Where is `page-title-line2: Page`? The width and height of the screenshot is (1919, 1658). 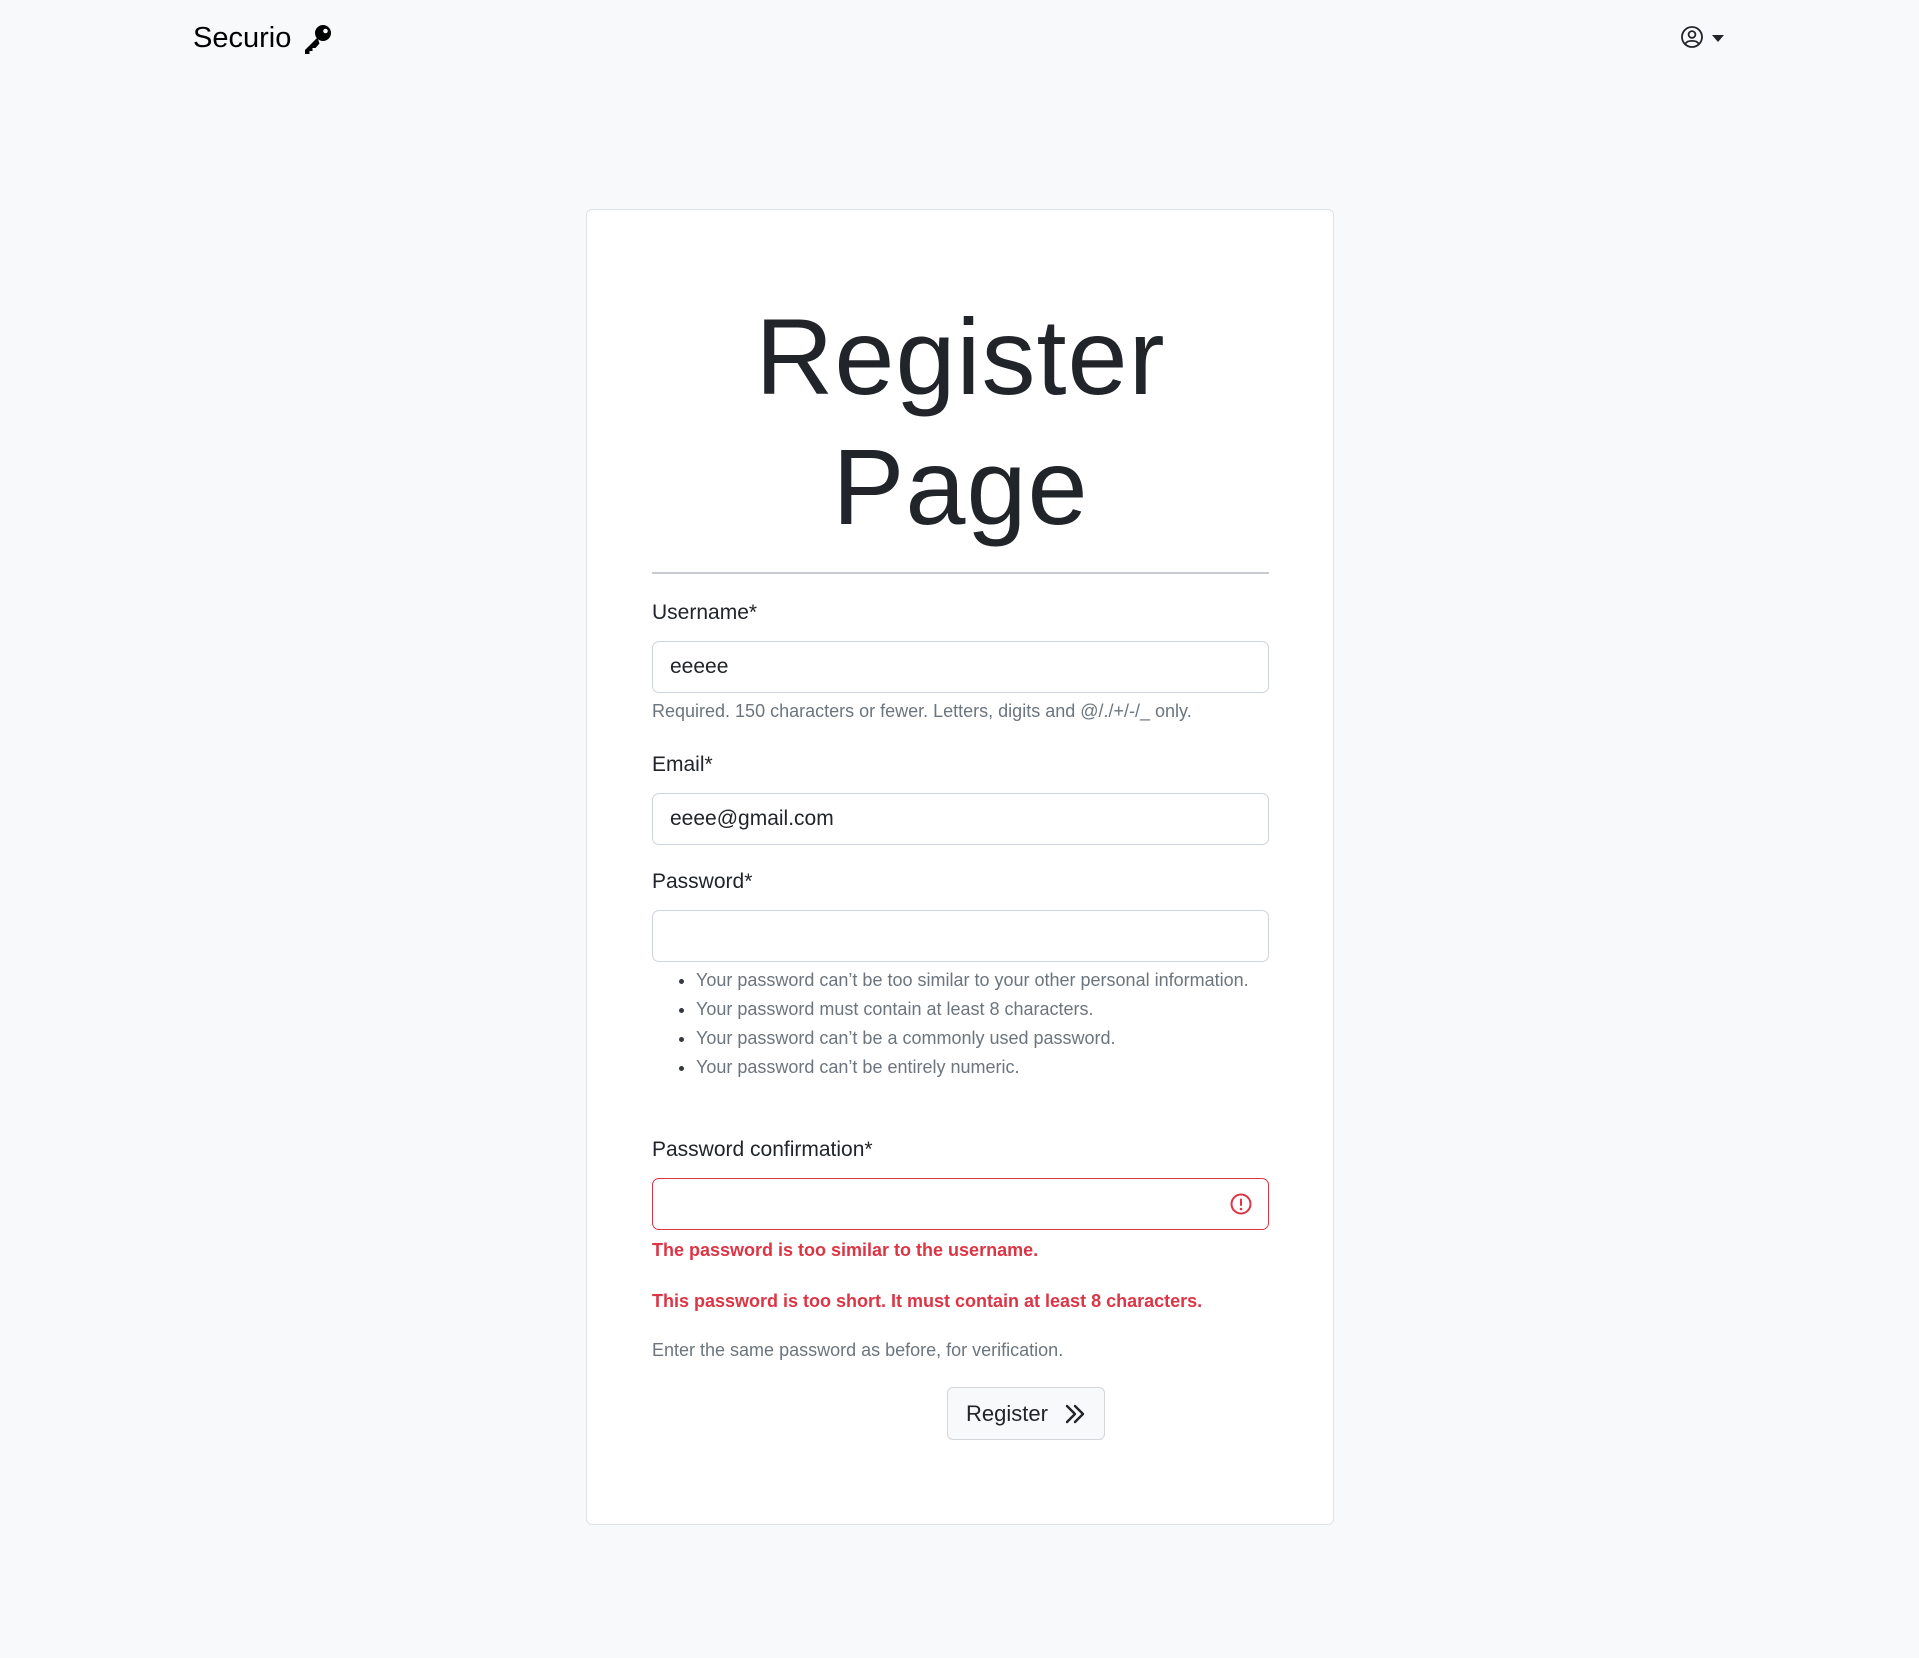
page-title-line2: Page is located at coordinates (960, 486).